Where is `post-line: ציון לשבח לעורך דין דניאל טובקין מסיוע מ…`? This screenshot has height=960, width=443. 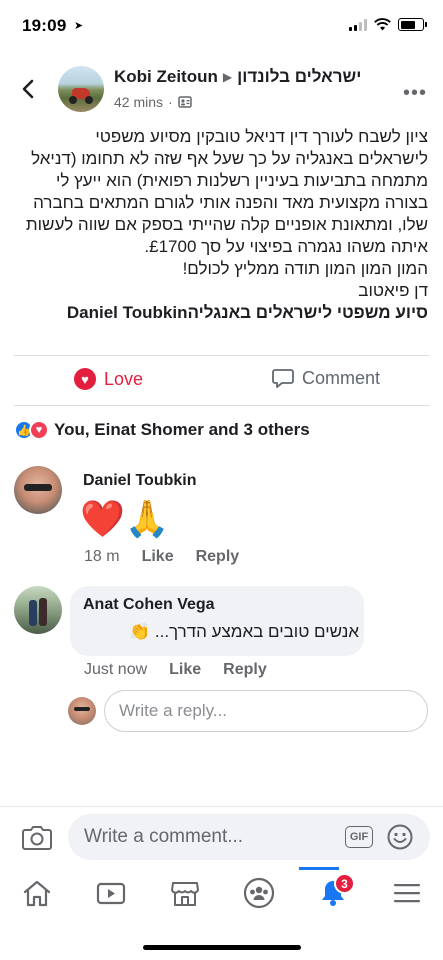 post-line: ציון לשבח לעורך דין דניאל טובקין מסיוע מ… is located at coordinates (261, 136).